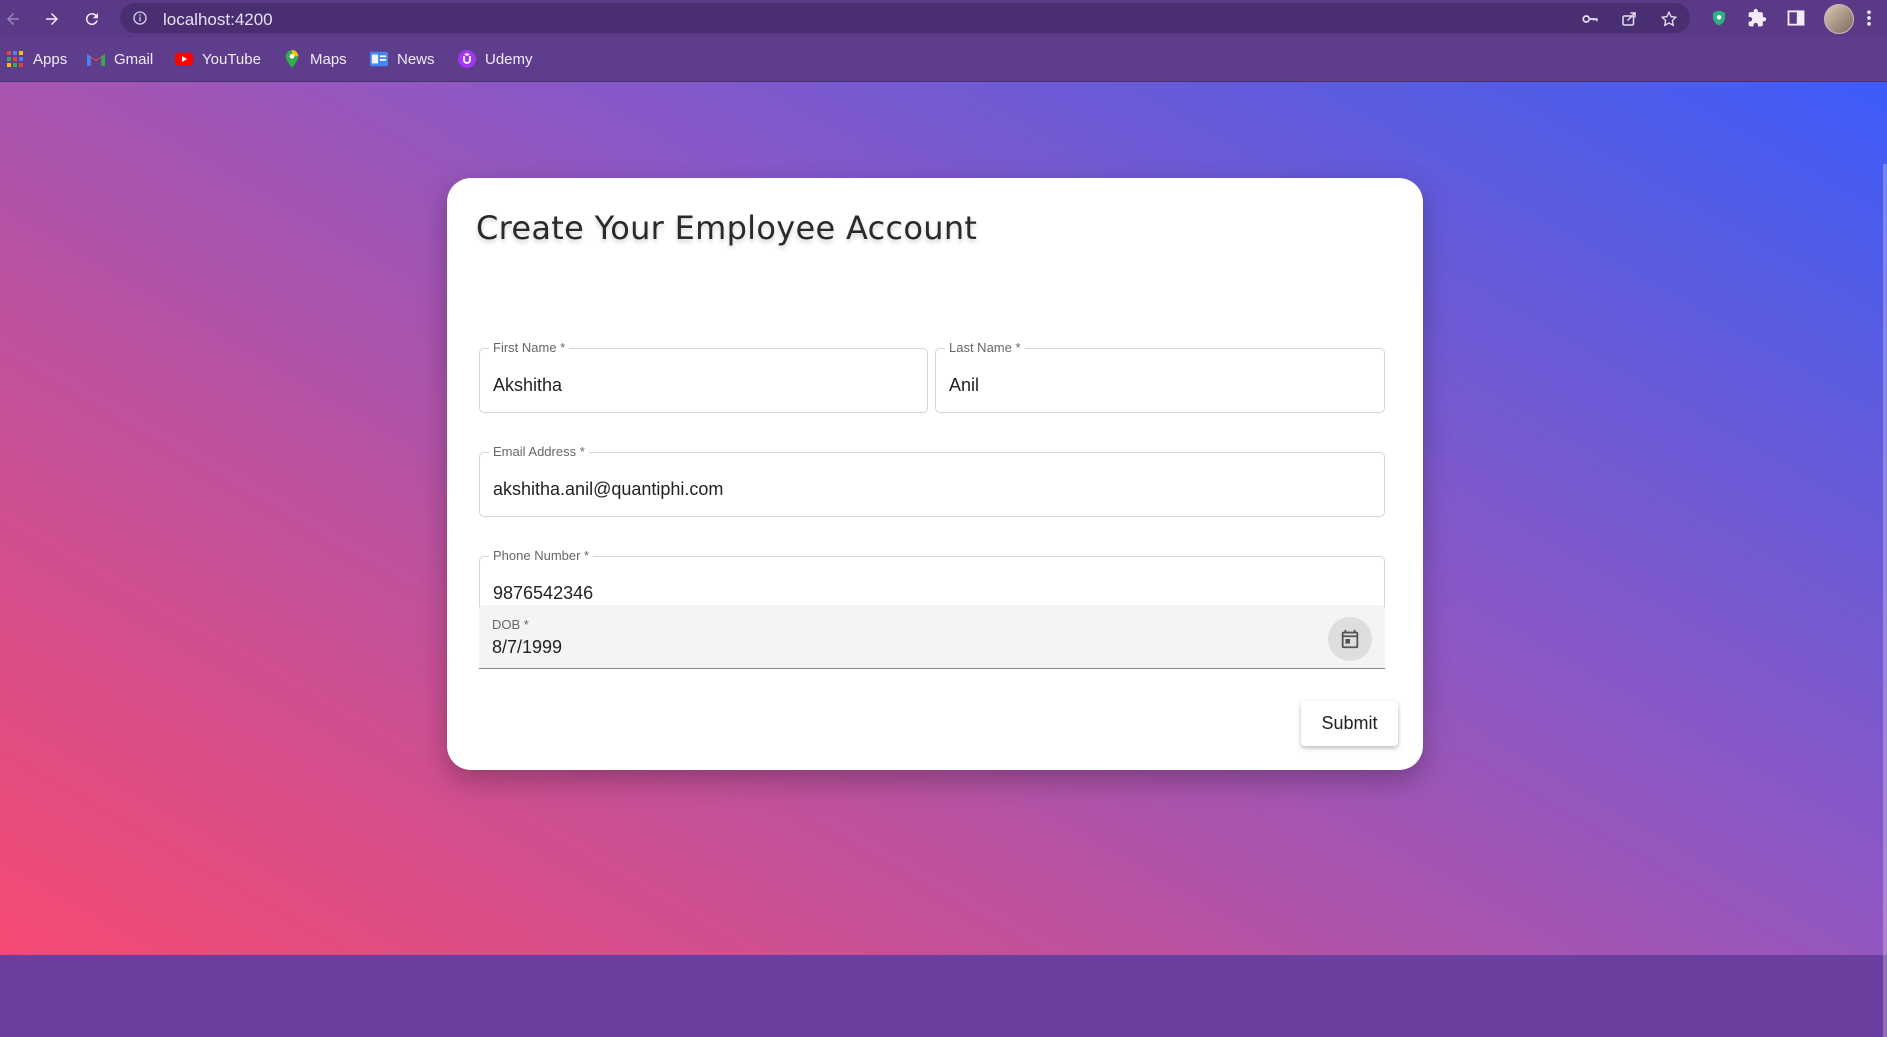  What do you see at coordinates (184, 59) in the screenshot?
I see `youtube-icon` at bounding box center [184, 59].